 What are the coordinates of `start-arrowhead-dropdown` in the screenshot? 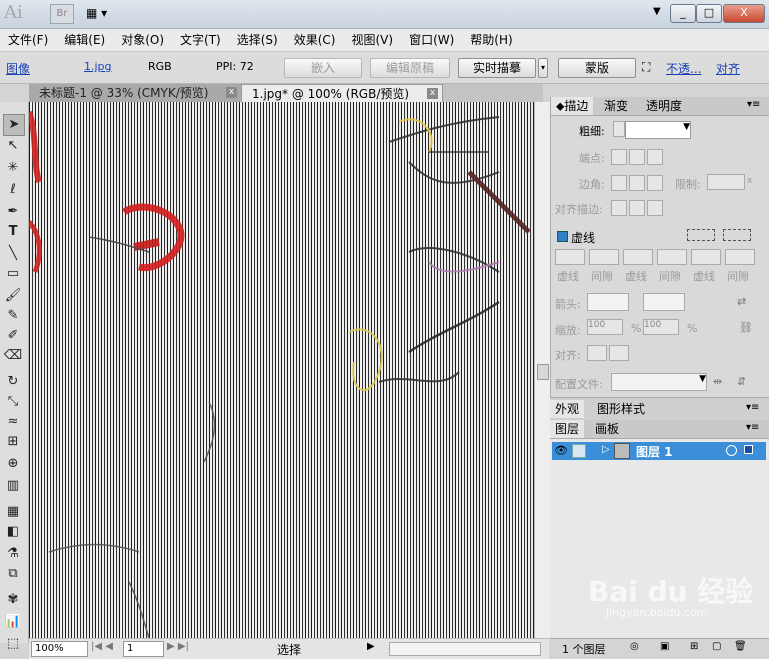 It's located at (608, 302).